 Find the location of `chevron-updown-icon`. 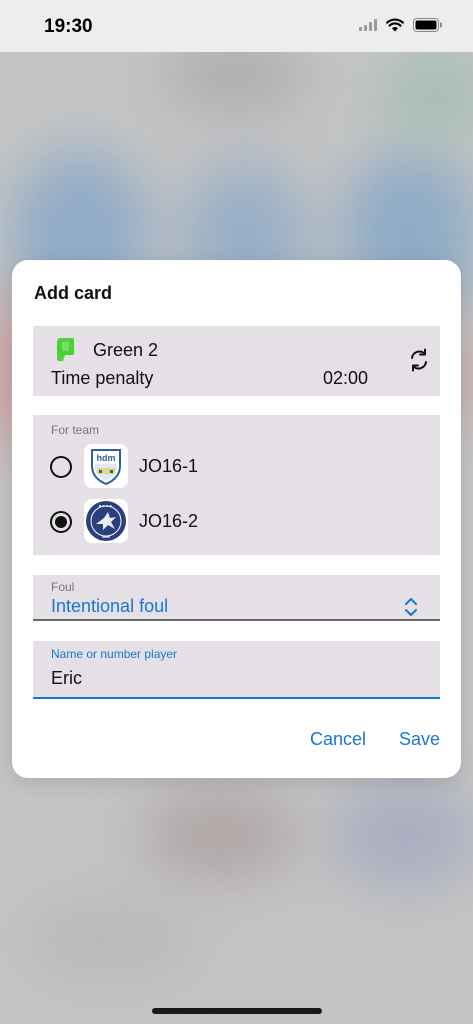

chevron-updown-icon is located at coordinates (411, 607).